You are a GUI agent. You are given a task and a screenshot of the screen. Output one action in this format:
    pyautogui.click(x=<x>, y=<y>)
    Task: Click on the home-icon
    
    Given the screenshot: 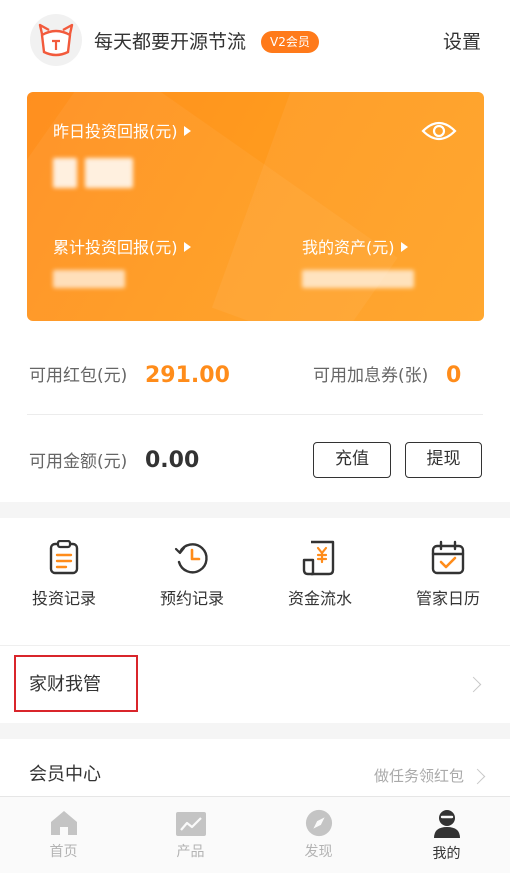 What is the action you would take?
    pyautogui.click(x=63, y=823)
    